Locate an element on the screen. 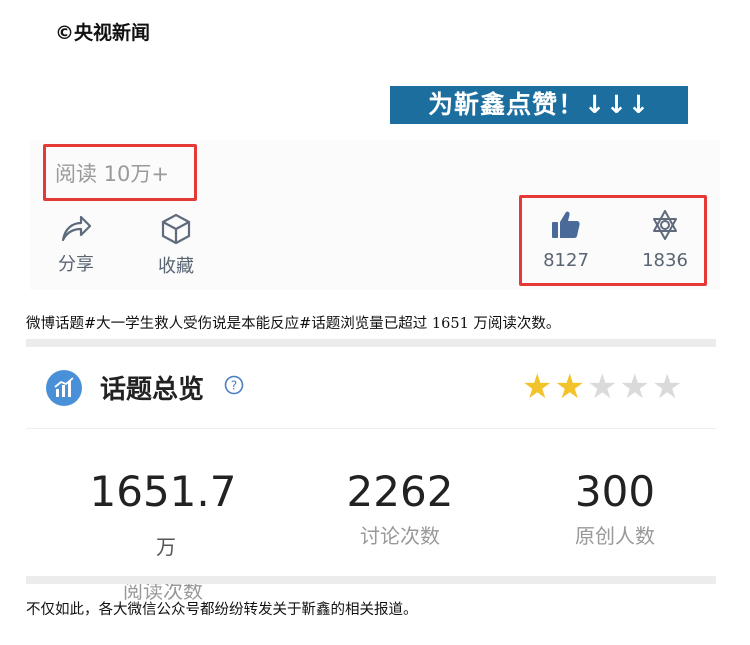 This screenshot has width=750, height=645. cube-icon is located at coordinates (176, 229).